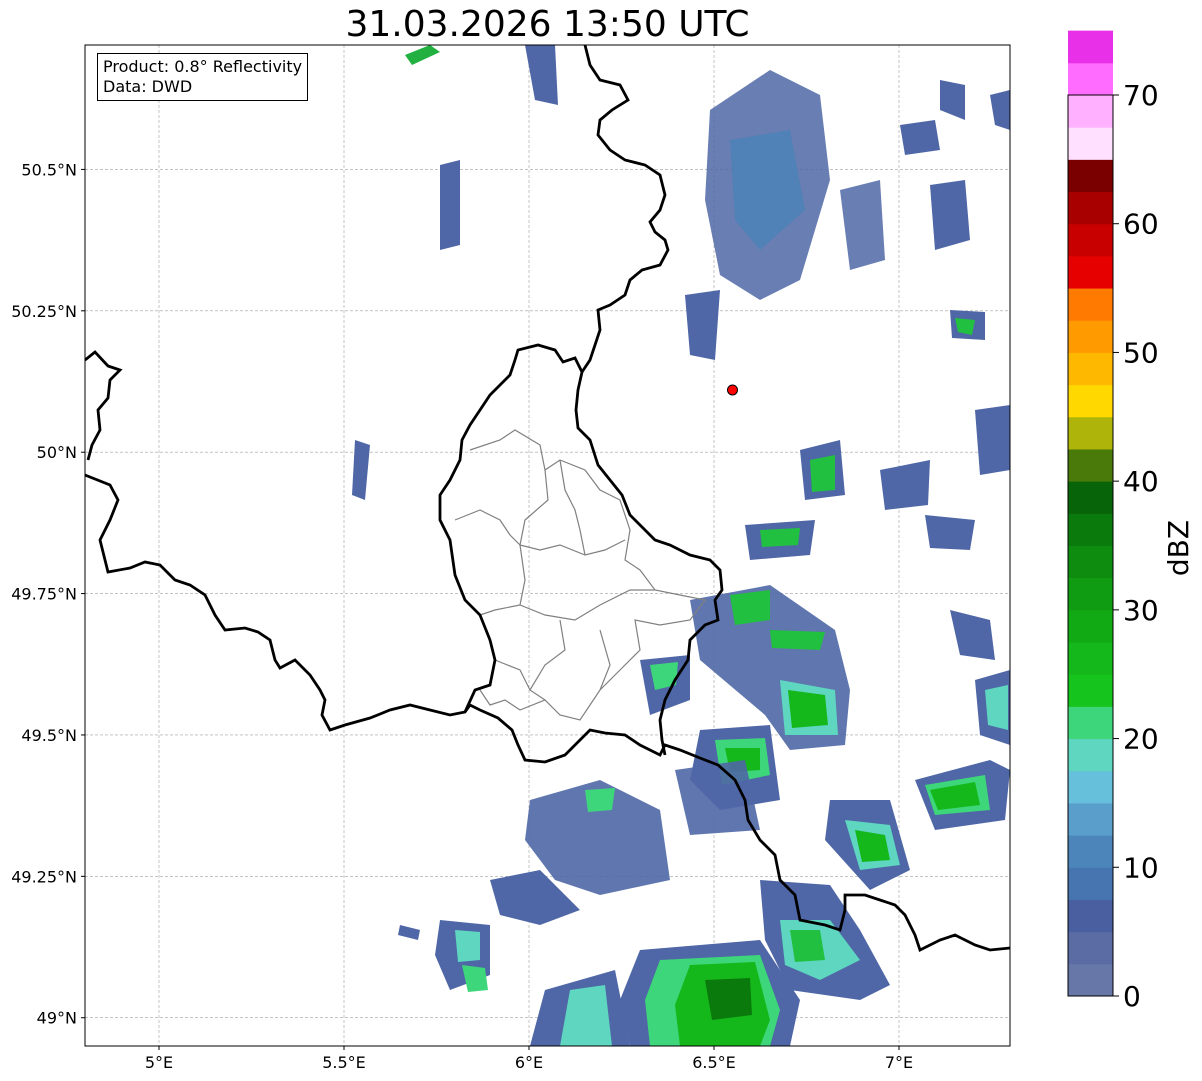 The image size is (1202, 1081). Describe the element at coordinates (1132, 996) in the screenshot. I see `colorbar-tick-label: 0` at that location.